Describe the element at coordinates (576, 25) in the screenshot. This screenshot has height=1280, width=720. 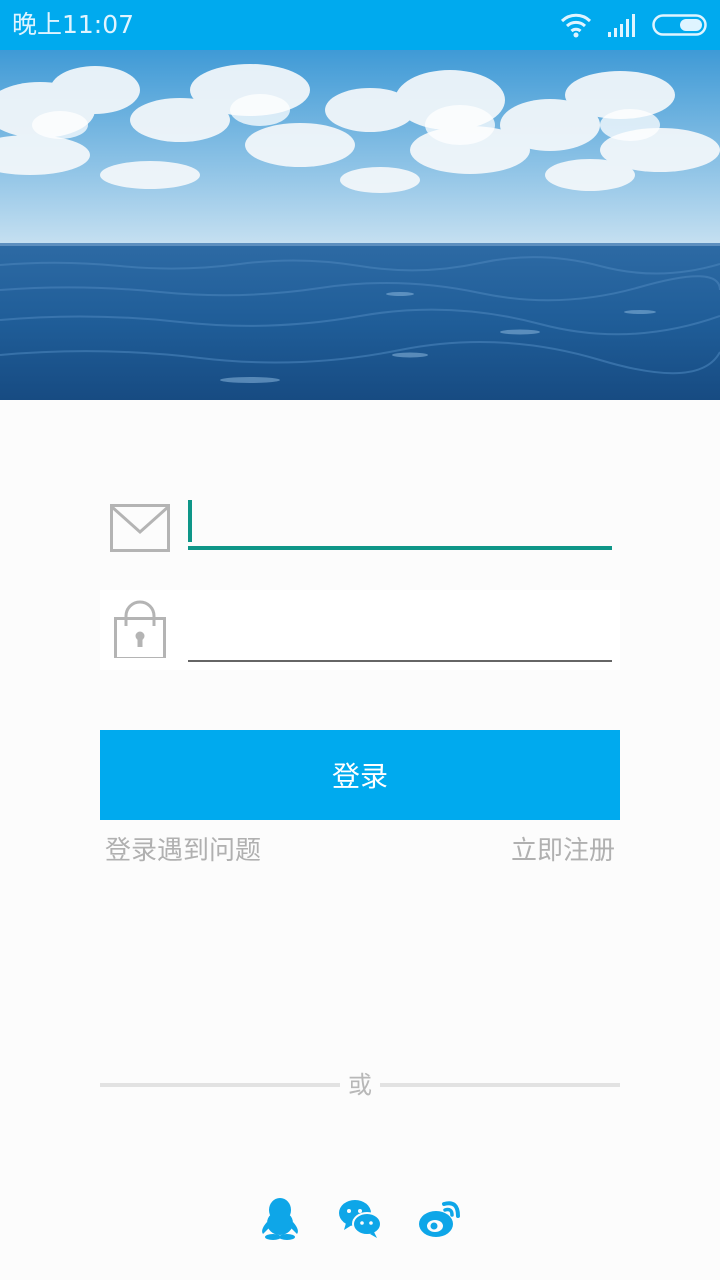
I see `wifi-icon` at that location.